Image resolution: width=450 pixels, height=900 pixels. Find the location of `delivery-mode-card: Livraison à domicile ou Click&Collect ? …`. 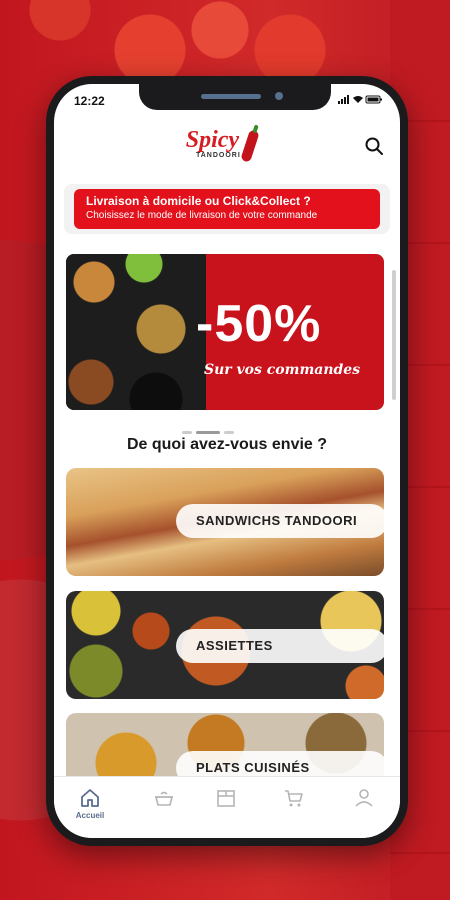

delivery-mode-card: Livraison à domicile ou Click&Collect ? … is located at coordinates (227, 209).